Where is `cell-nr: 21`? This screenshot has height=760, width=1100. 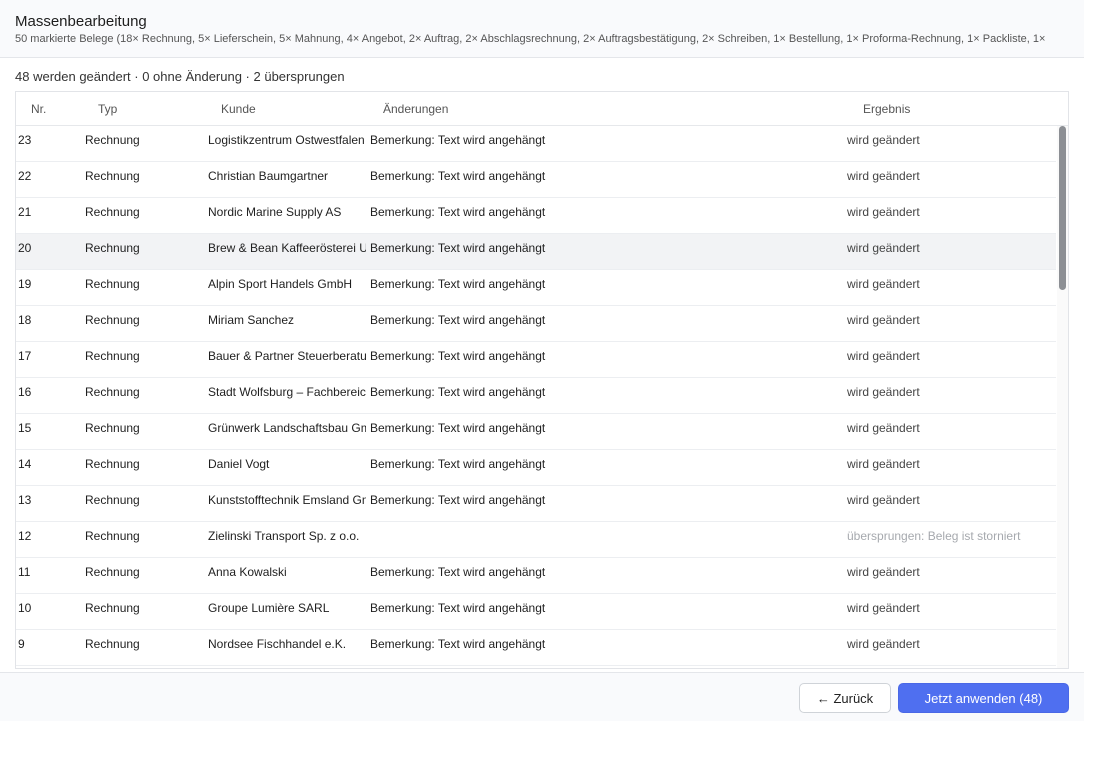 cell-nr: 21 is located at coordinates (25, 212).